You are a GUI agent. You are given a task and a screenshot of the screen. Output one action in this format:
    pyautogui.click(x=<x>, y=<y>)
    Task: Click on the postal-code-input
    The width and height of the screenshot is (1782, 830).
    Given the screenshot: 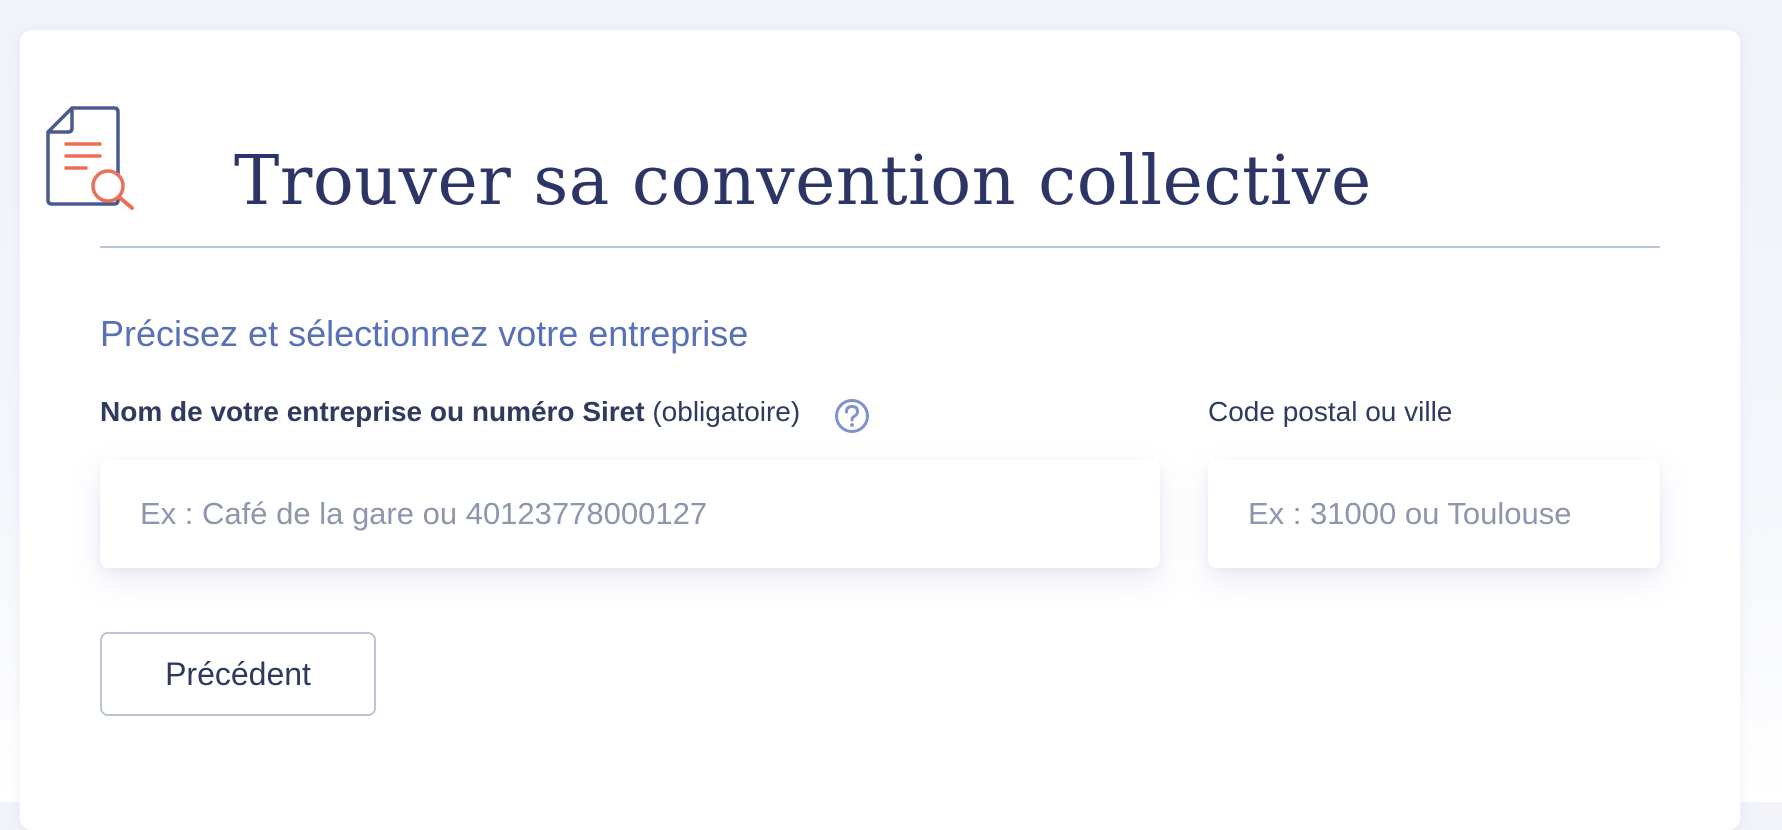 What is the action you would take?
    pyautogui.click(x=1434, y=514)
    